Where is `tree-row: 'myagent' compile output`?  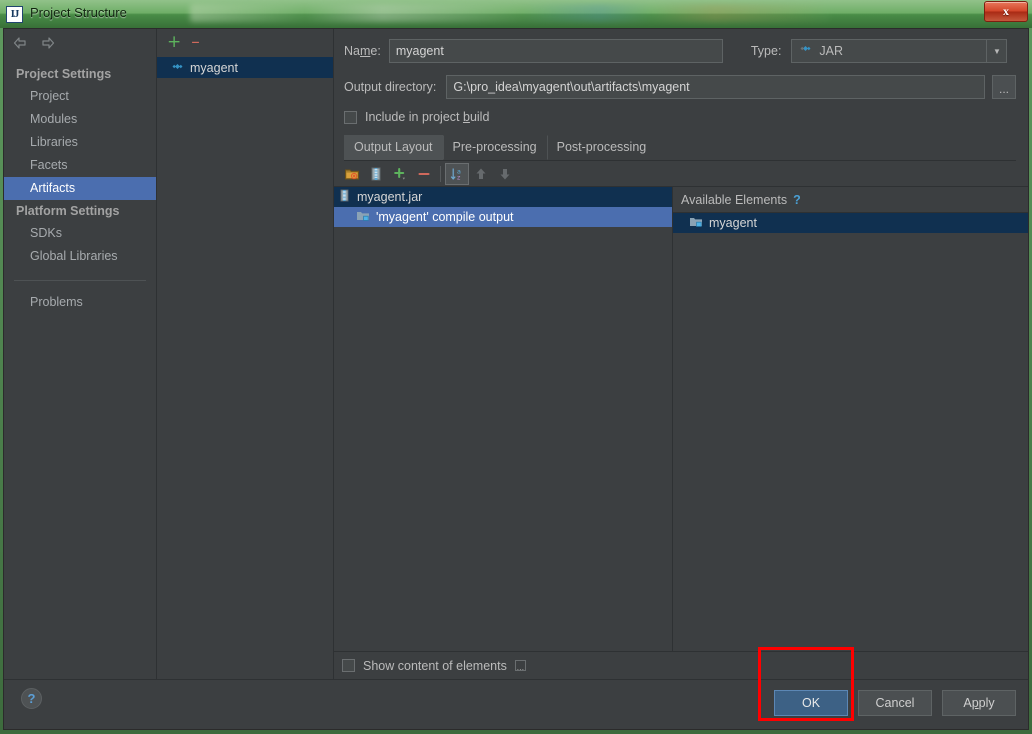 tree-row: 'myagent' compile output is located at coordinates (503, 217).